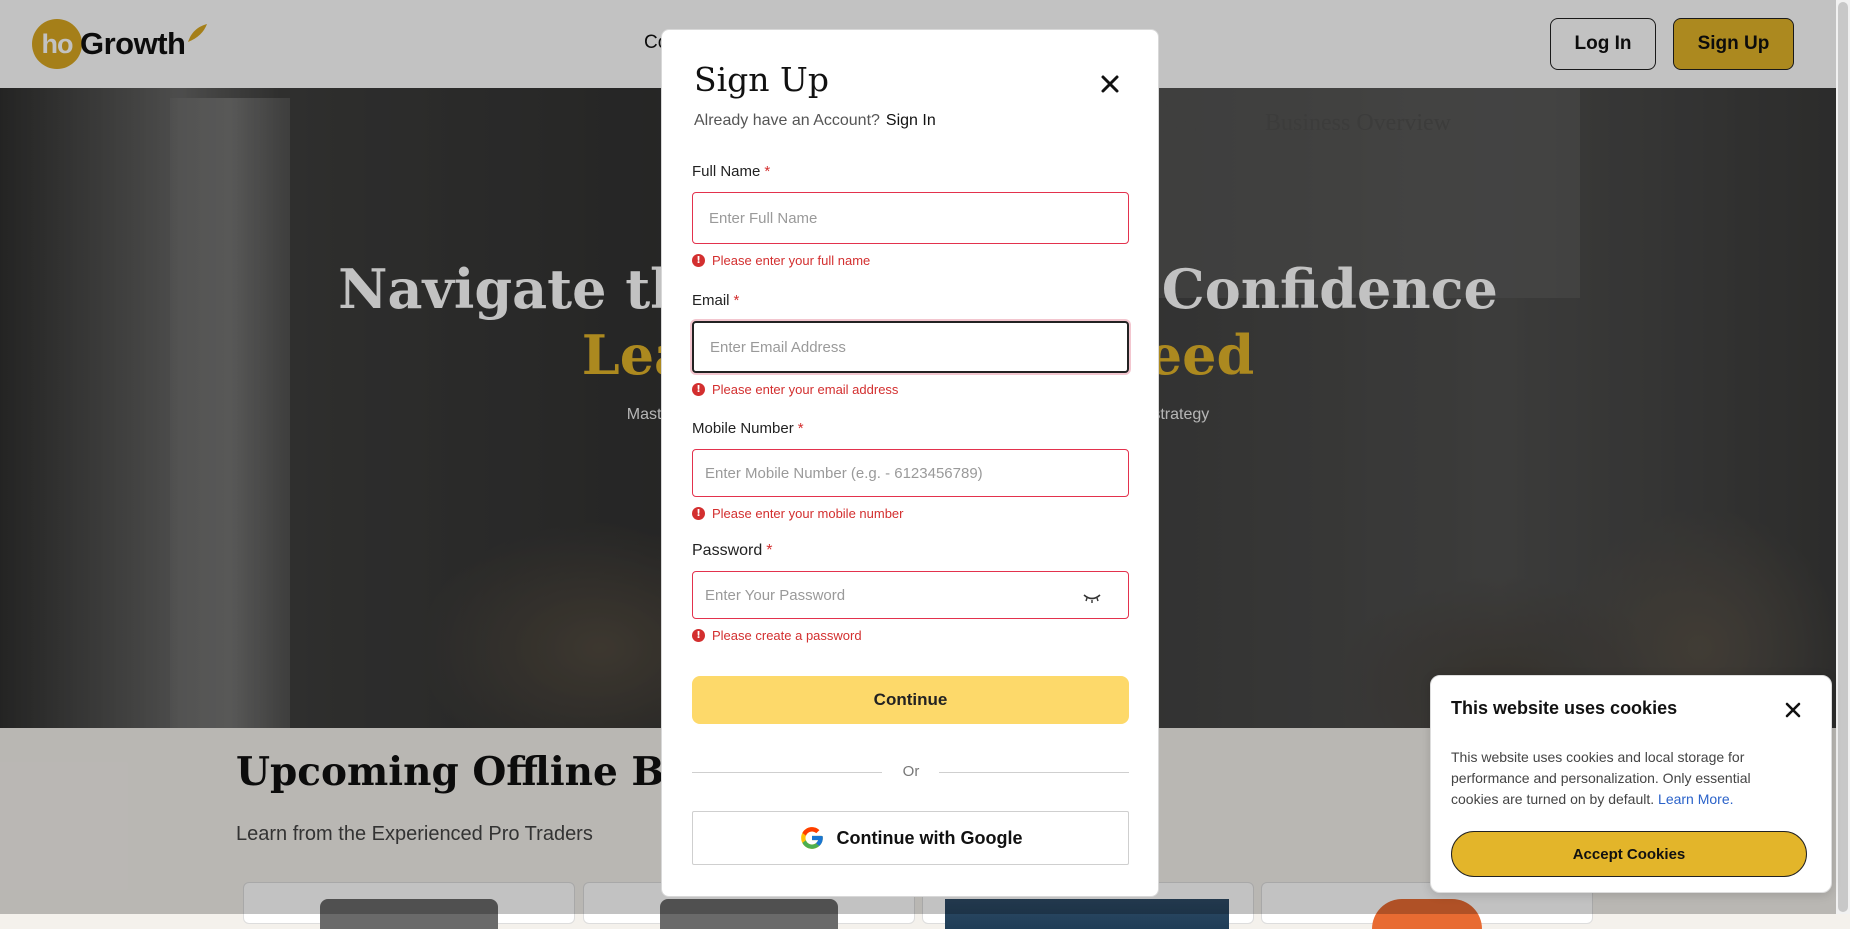  I want to click on mobile-error-text: Please enter your mobile number, so click(808, 513).